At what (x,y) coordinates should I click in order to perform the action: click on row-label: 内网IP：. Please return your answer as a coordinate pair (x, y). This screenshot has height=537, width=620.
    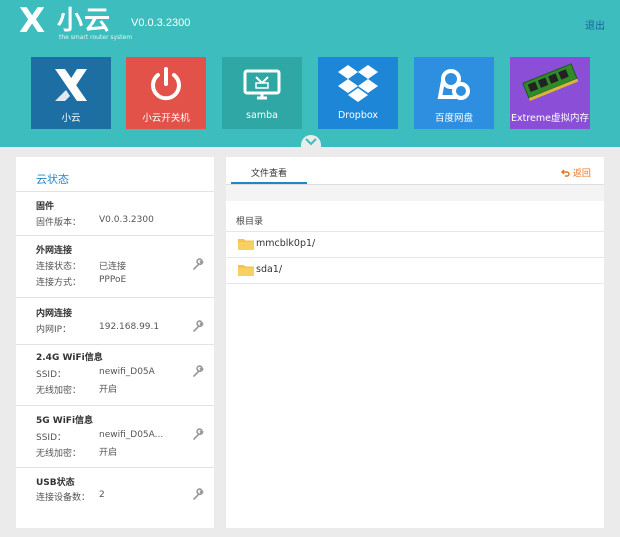
    Looking at the image, I should click on (54, 330).